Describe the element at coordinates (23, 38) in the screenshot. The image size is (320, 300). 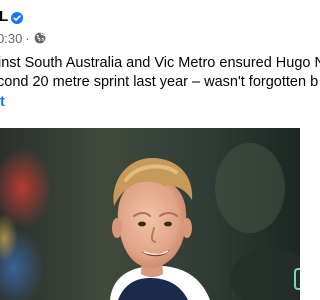
I see `post-meta: 0:30 ·` at that location.